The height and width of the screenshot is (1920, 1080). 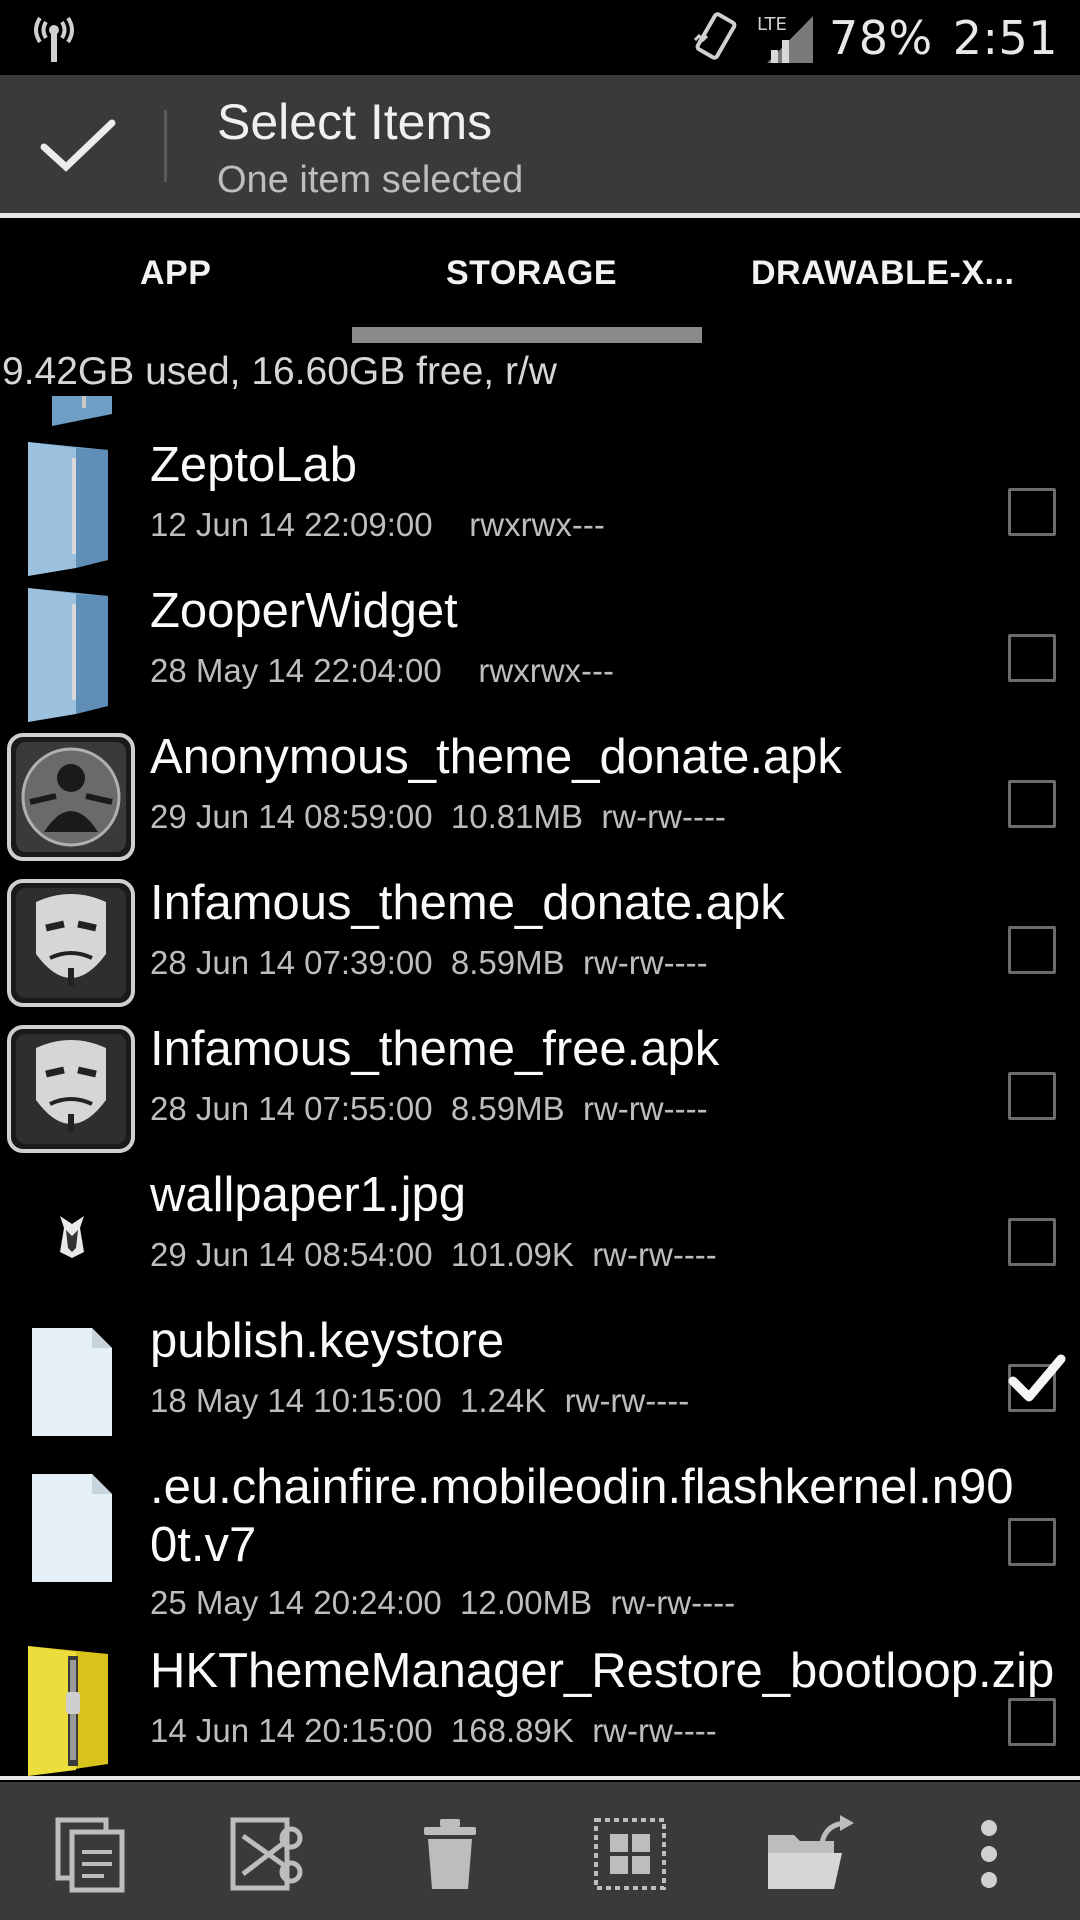 What do you see at coordinates (540, 37) in the screenshot?
I see `status-bar: LTE 78% 2:51` at bounding box center [540, 37].